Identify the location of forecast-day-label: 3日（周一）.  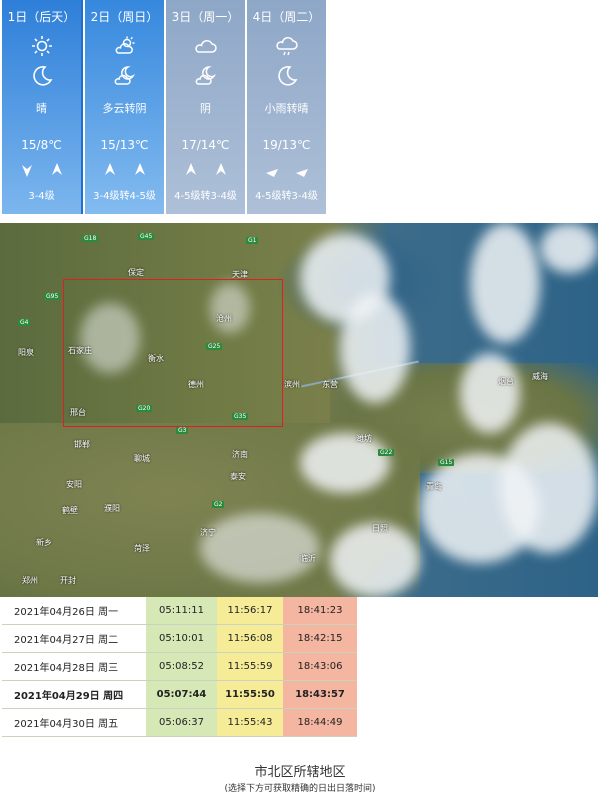
(205, 17).